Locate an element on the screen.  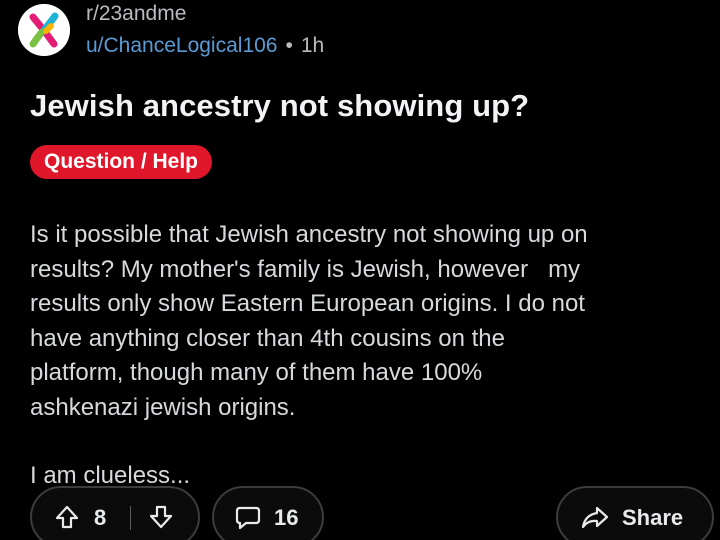
body-line: platform, though many of them have 100% is located at coordinates (256, 372).